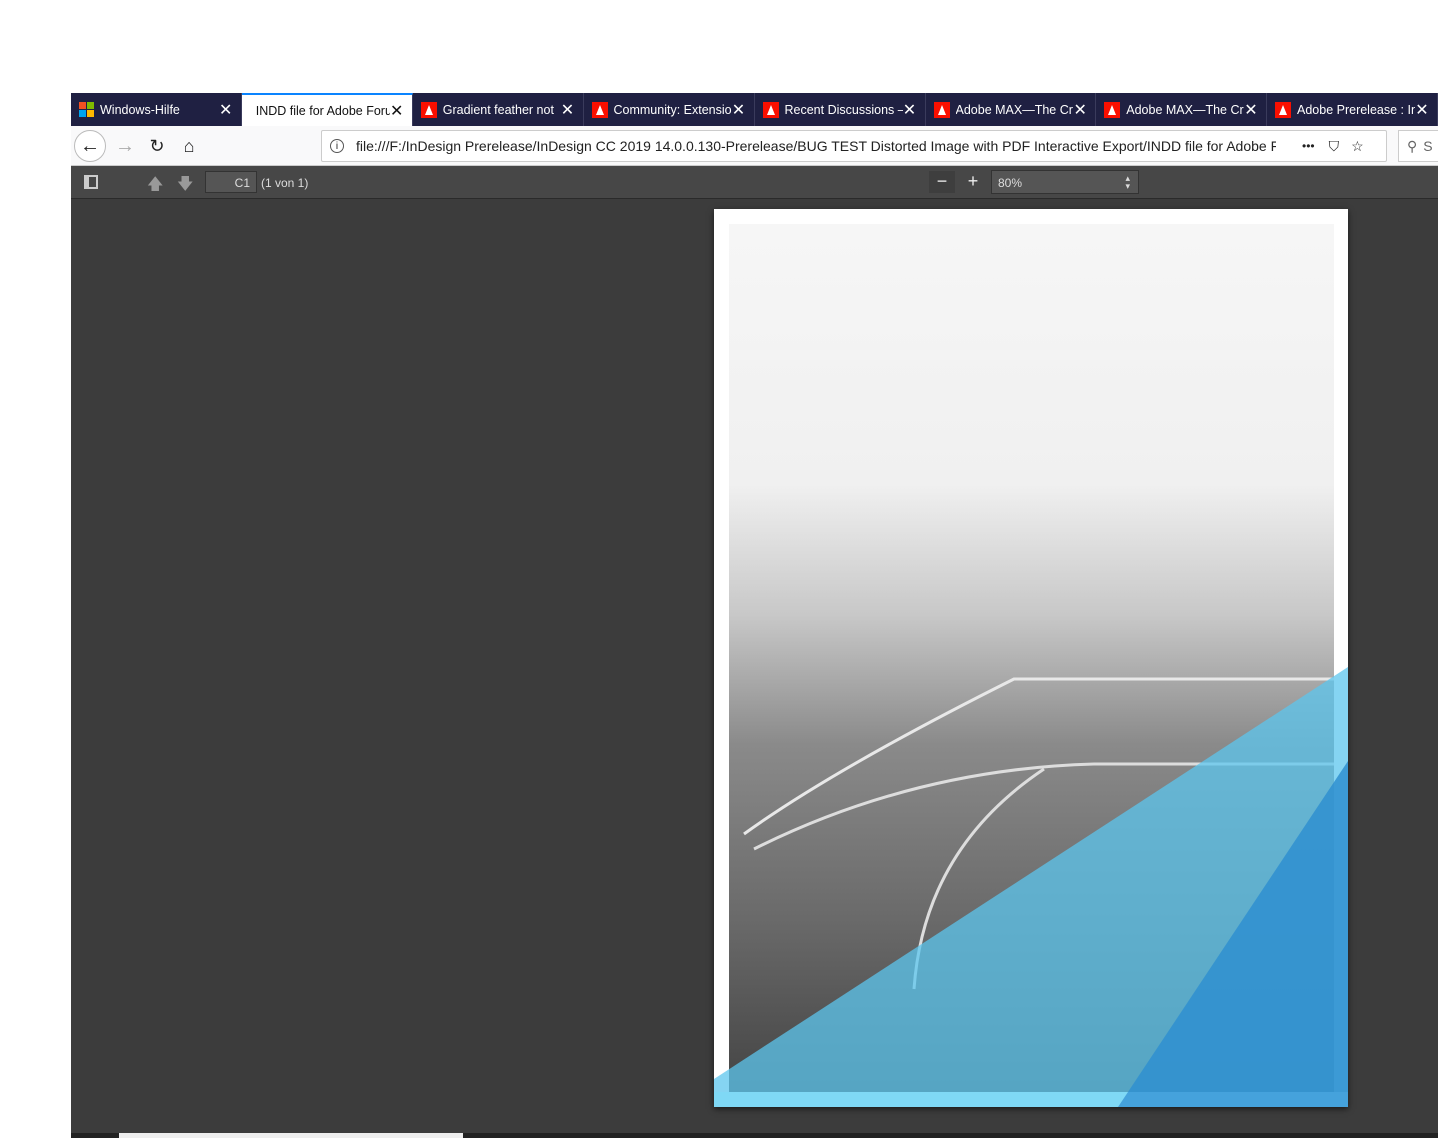 The width and height of the screenshot is (1438, 1138). I want to click on forward-button: →, so click(125, 146).